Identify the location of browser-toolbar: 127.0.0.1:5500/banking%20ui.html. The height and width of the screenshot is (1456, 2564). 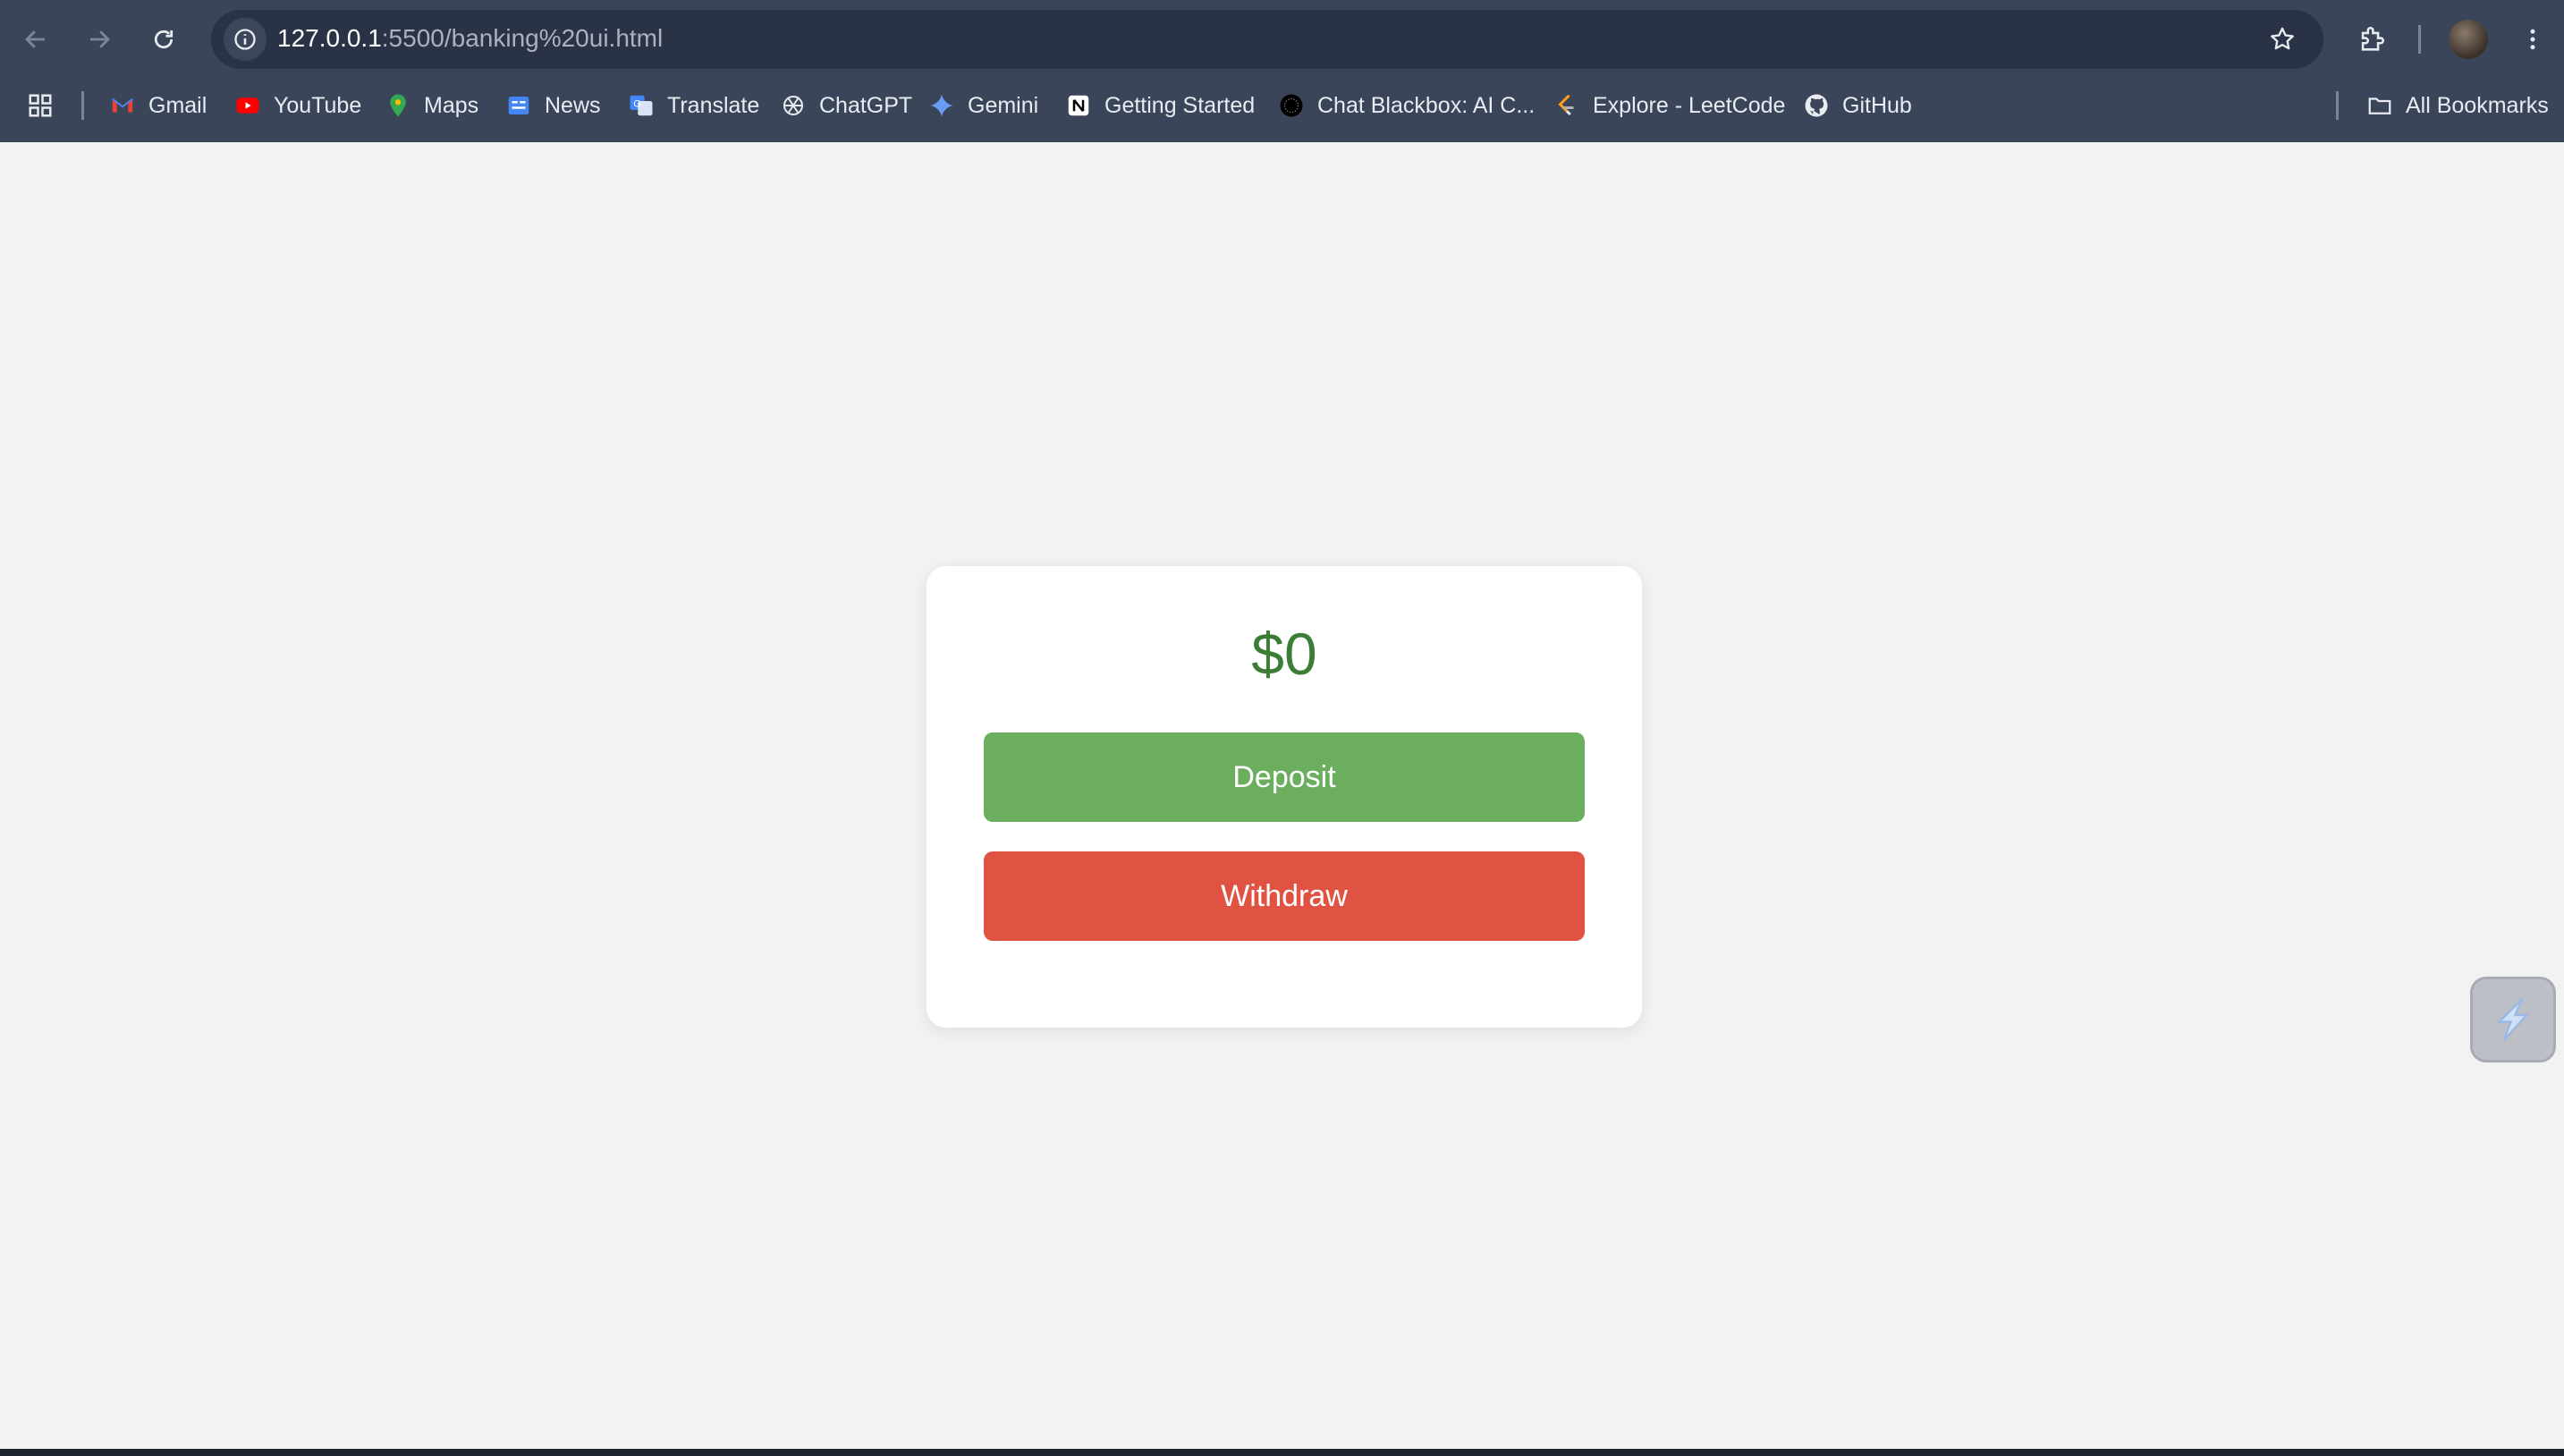
(1282, 39).